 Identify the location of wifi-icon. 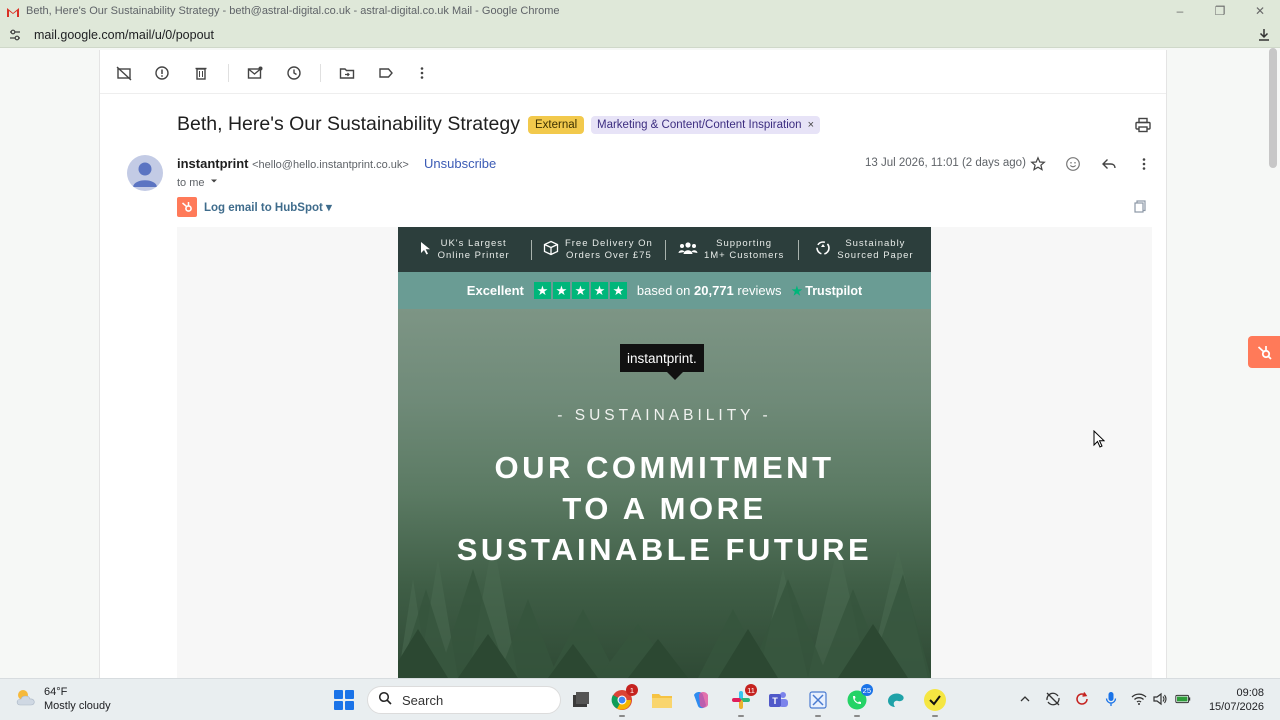
(1139, 699).